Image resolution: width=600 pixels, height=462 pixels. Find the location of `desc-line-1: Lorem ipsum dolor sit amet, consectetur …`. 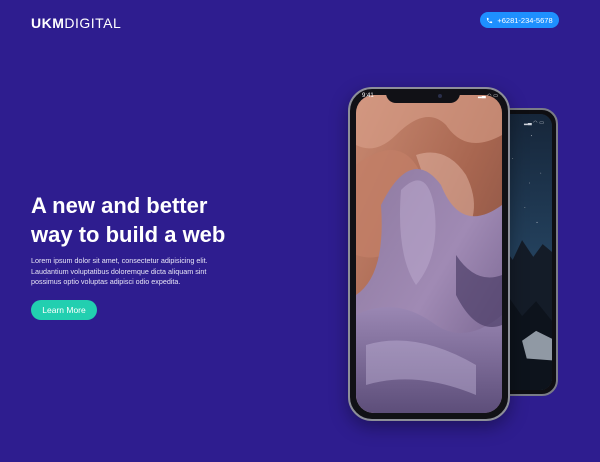

desc-line-1: Lorem ipsum dolor sit amet, consectetur … is located at coordinates (119, 260).